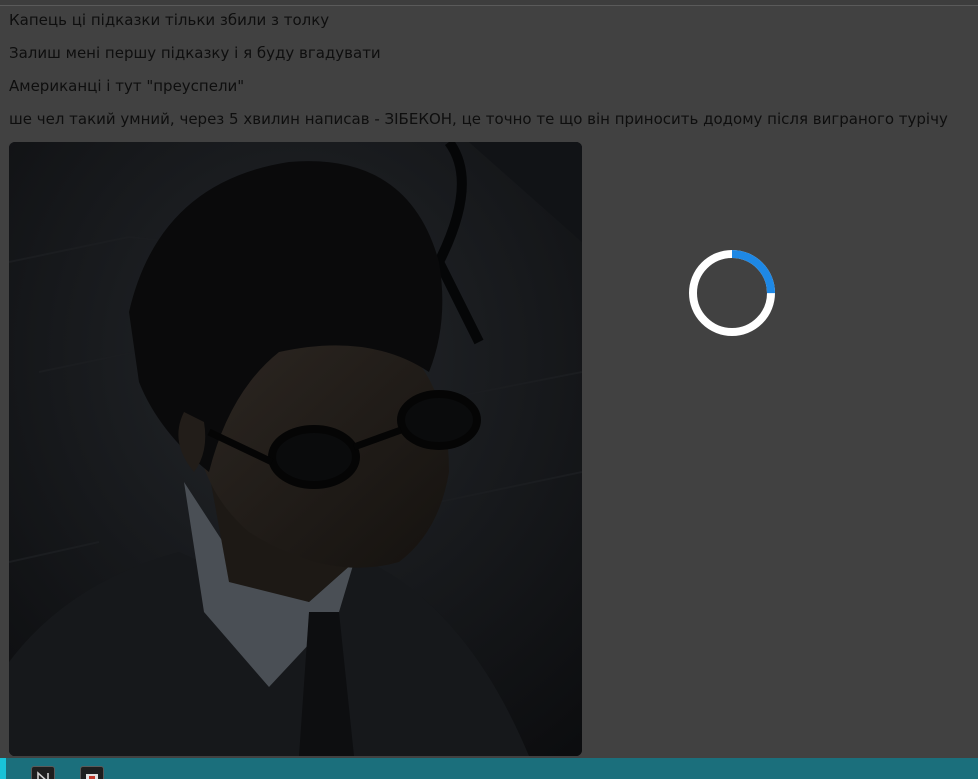 The image size is (978, 779). Describe the element at coordinates (489, 3) in the screenshot. I see `header-divider` at that location.